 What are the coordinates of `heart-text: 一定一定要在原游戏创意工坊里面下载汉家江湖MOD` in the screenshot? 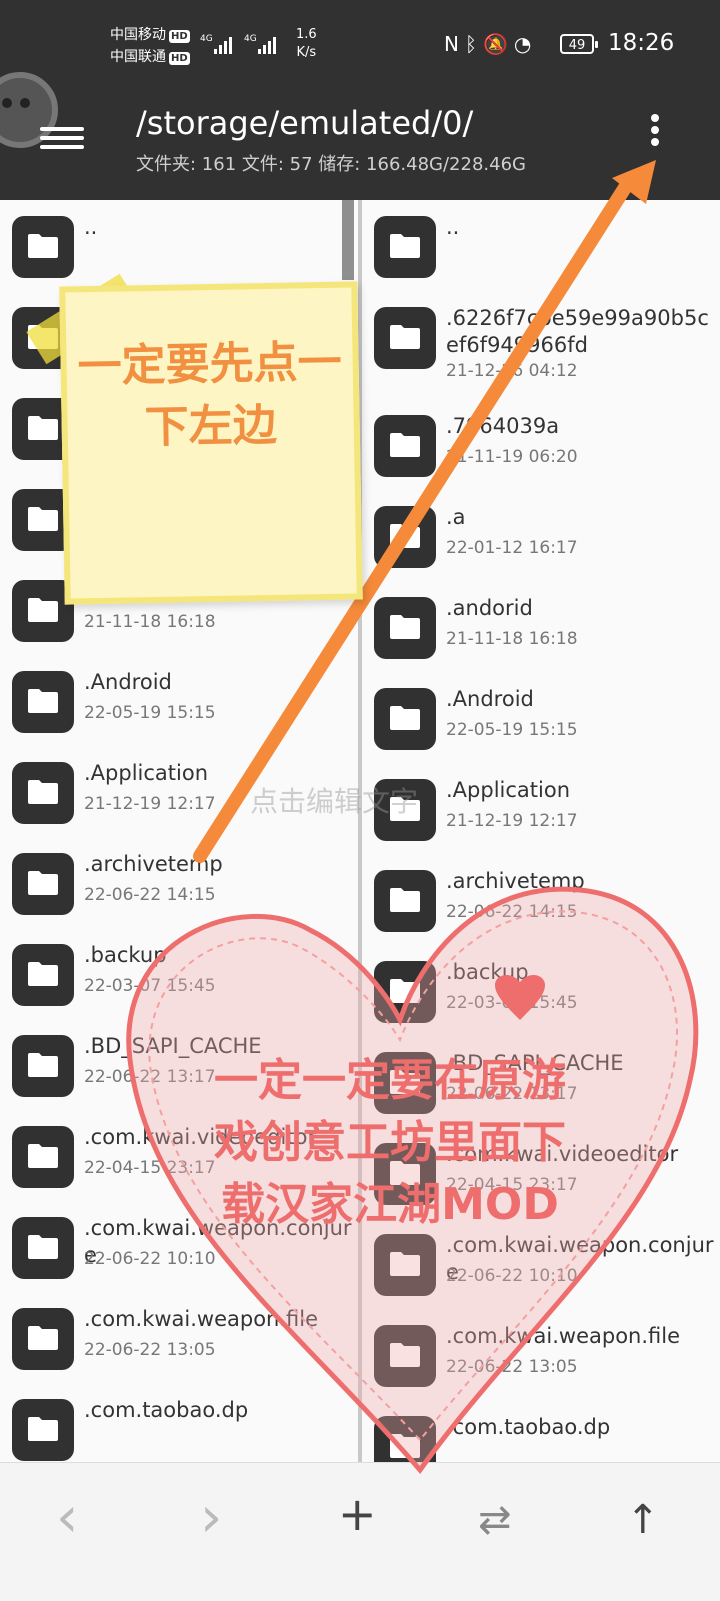 It's located at (390, 1142).